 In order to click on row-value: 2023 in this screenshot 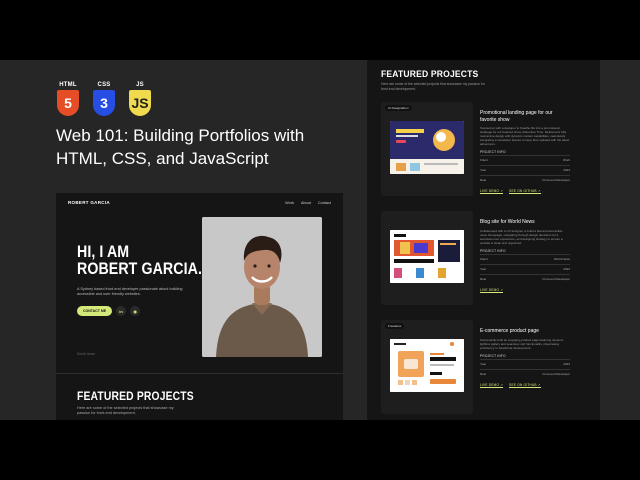, I will do `click(566, 170)`.